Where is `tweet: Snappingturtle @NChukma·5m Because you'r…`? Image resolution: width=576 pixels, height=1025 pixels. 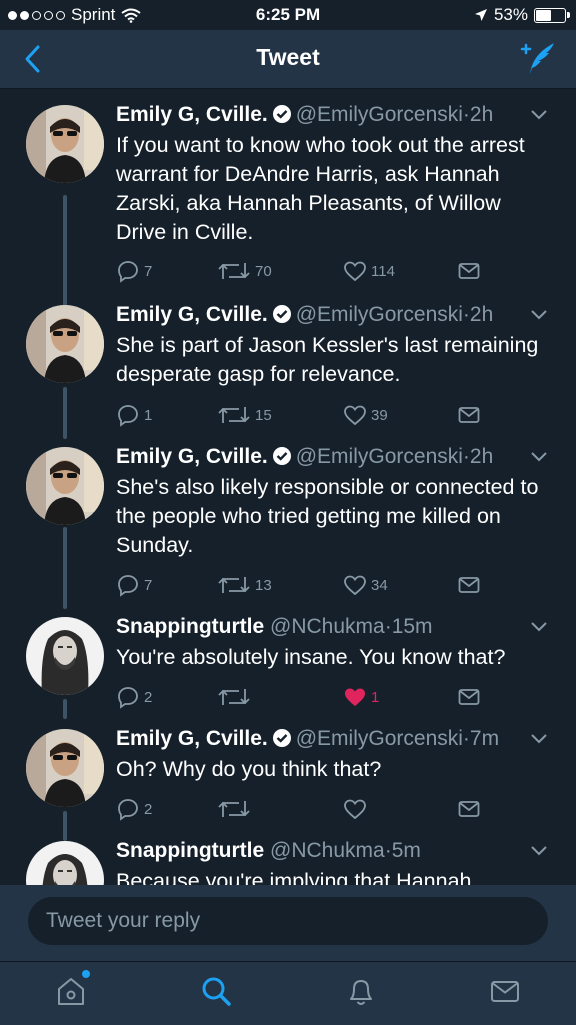
tweet: Snappingturtle @NChukma·5m Because you'r… is located at coordinates (288, 861).